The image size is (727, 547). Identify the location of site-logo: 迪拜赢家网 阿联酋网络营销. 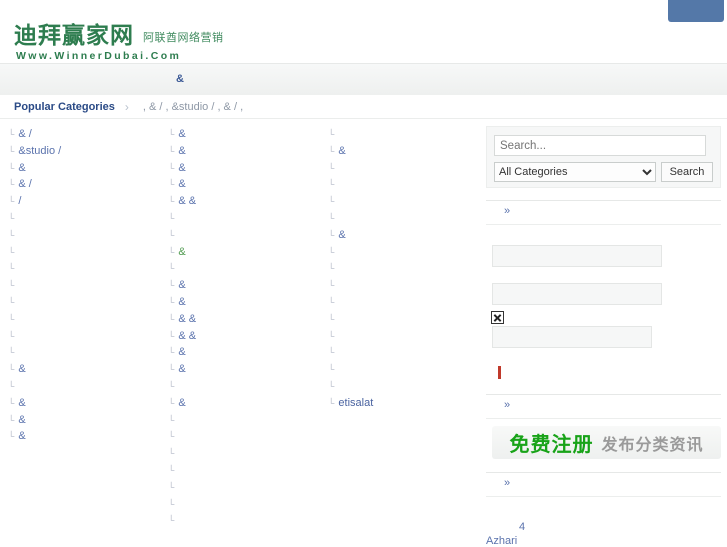
(119, 36).